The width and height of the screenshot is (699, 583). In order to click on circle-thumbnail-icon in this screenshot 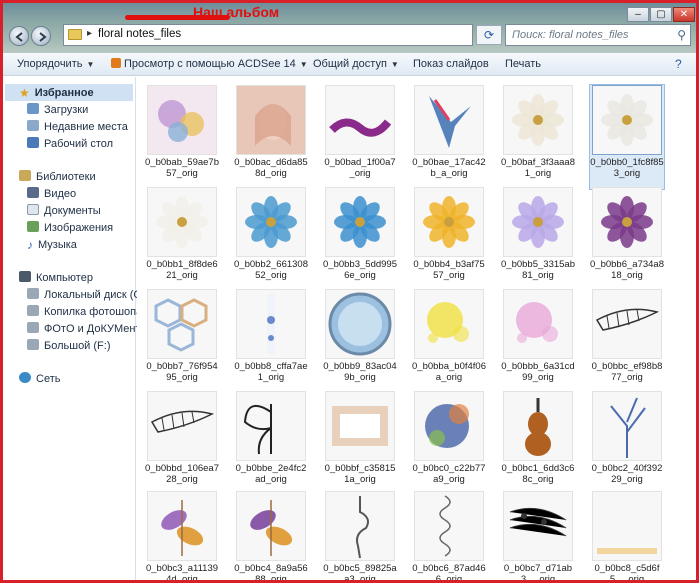, I will do `click(360, 324)`.